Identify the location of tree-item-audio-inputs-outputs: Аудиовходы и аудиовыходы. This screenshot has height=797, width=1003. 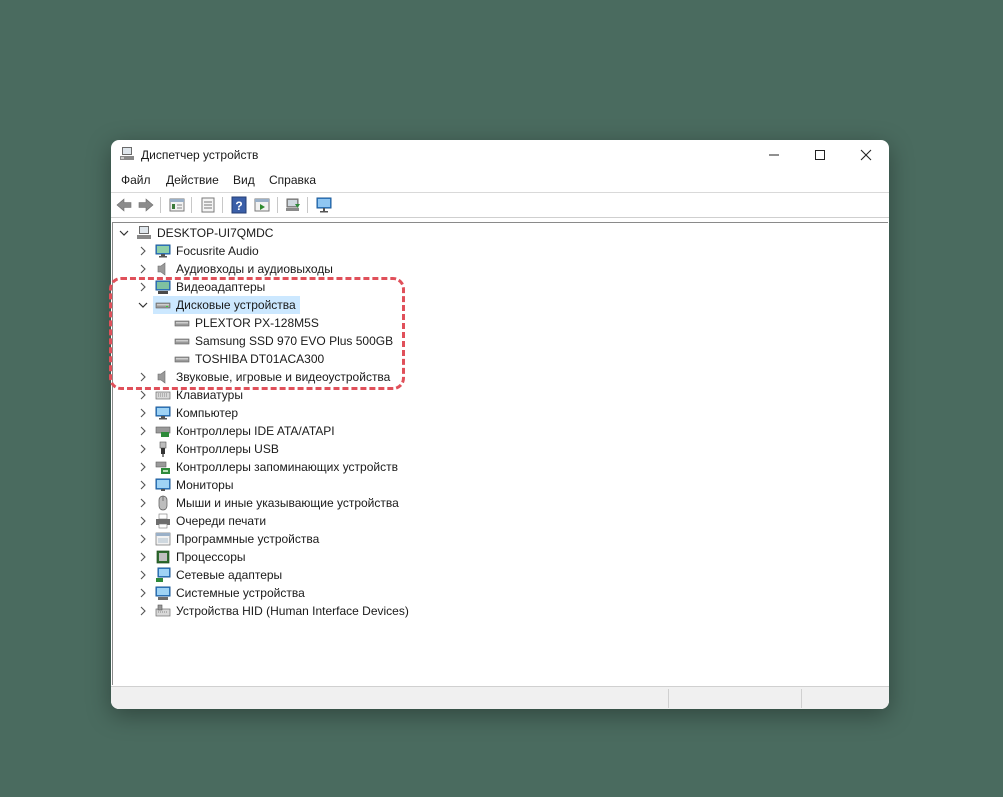
(498, 269).